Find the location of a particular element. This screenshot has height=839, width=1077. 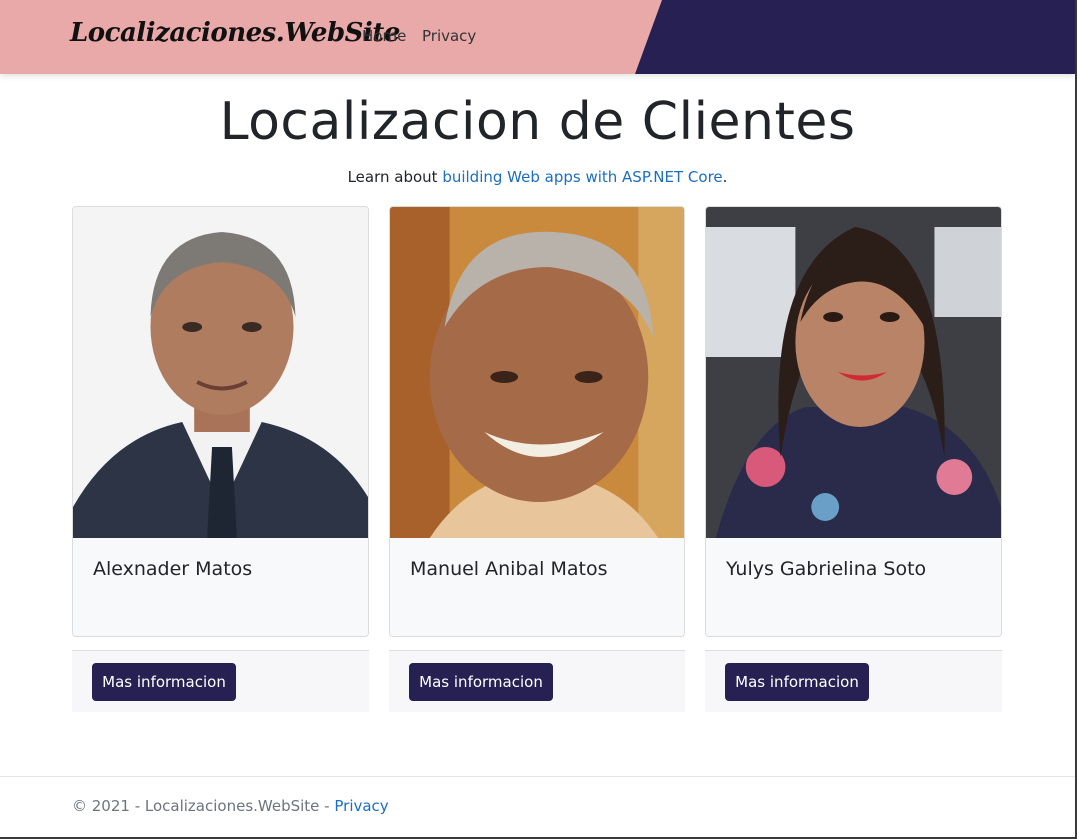

client-card: Yulys Gabrielina Soto is located at coordinates (853, 421).